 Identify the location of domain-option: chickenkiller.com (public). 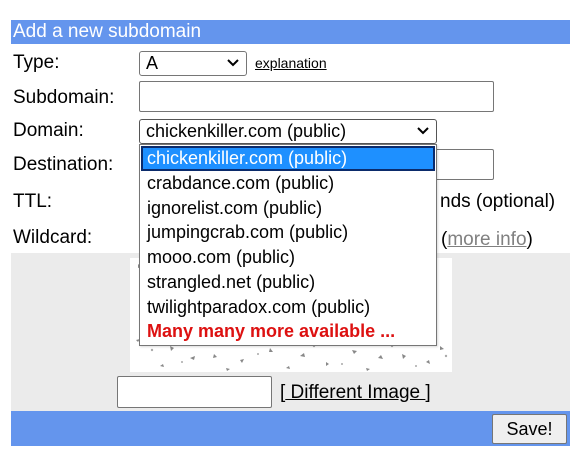
(288, 158).